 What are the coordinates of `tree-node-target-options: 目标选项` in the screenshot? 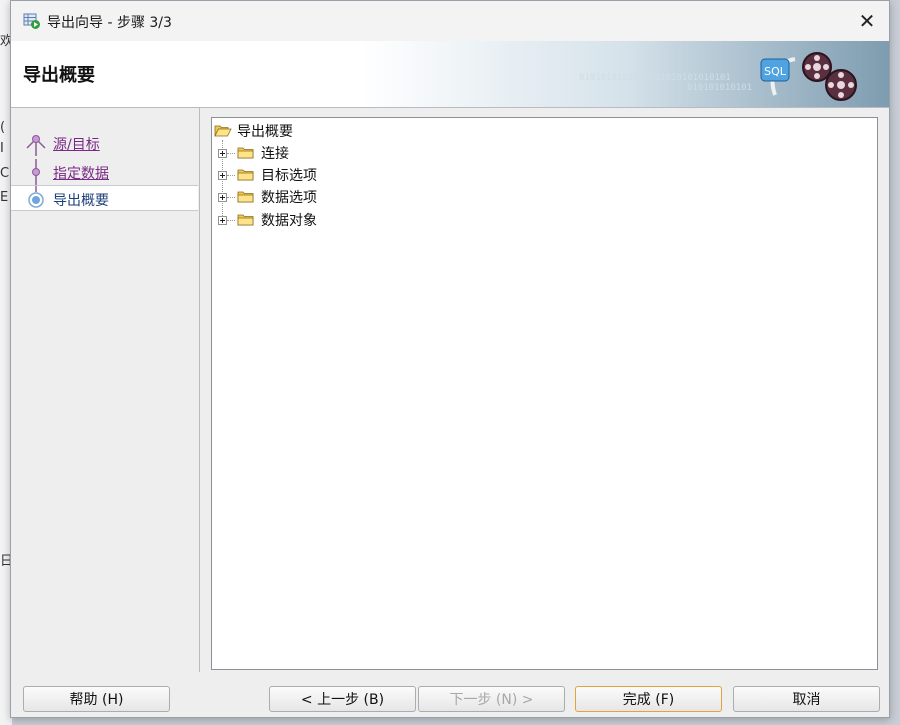 It's located at (267, 175).